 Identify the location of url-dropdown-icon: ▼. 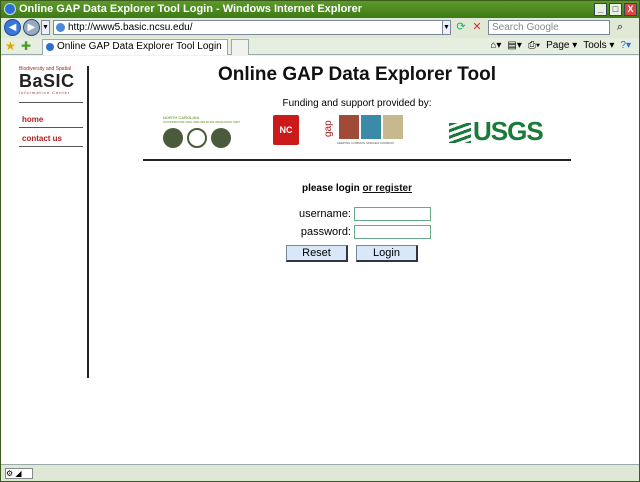
(446, 27).